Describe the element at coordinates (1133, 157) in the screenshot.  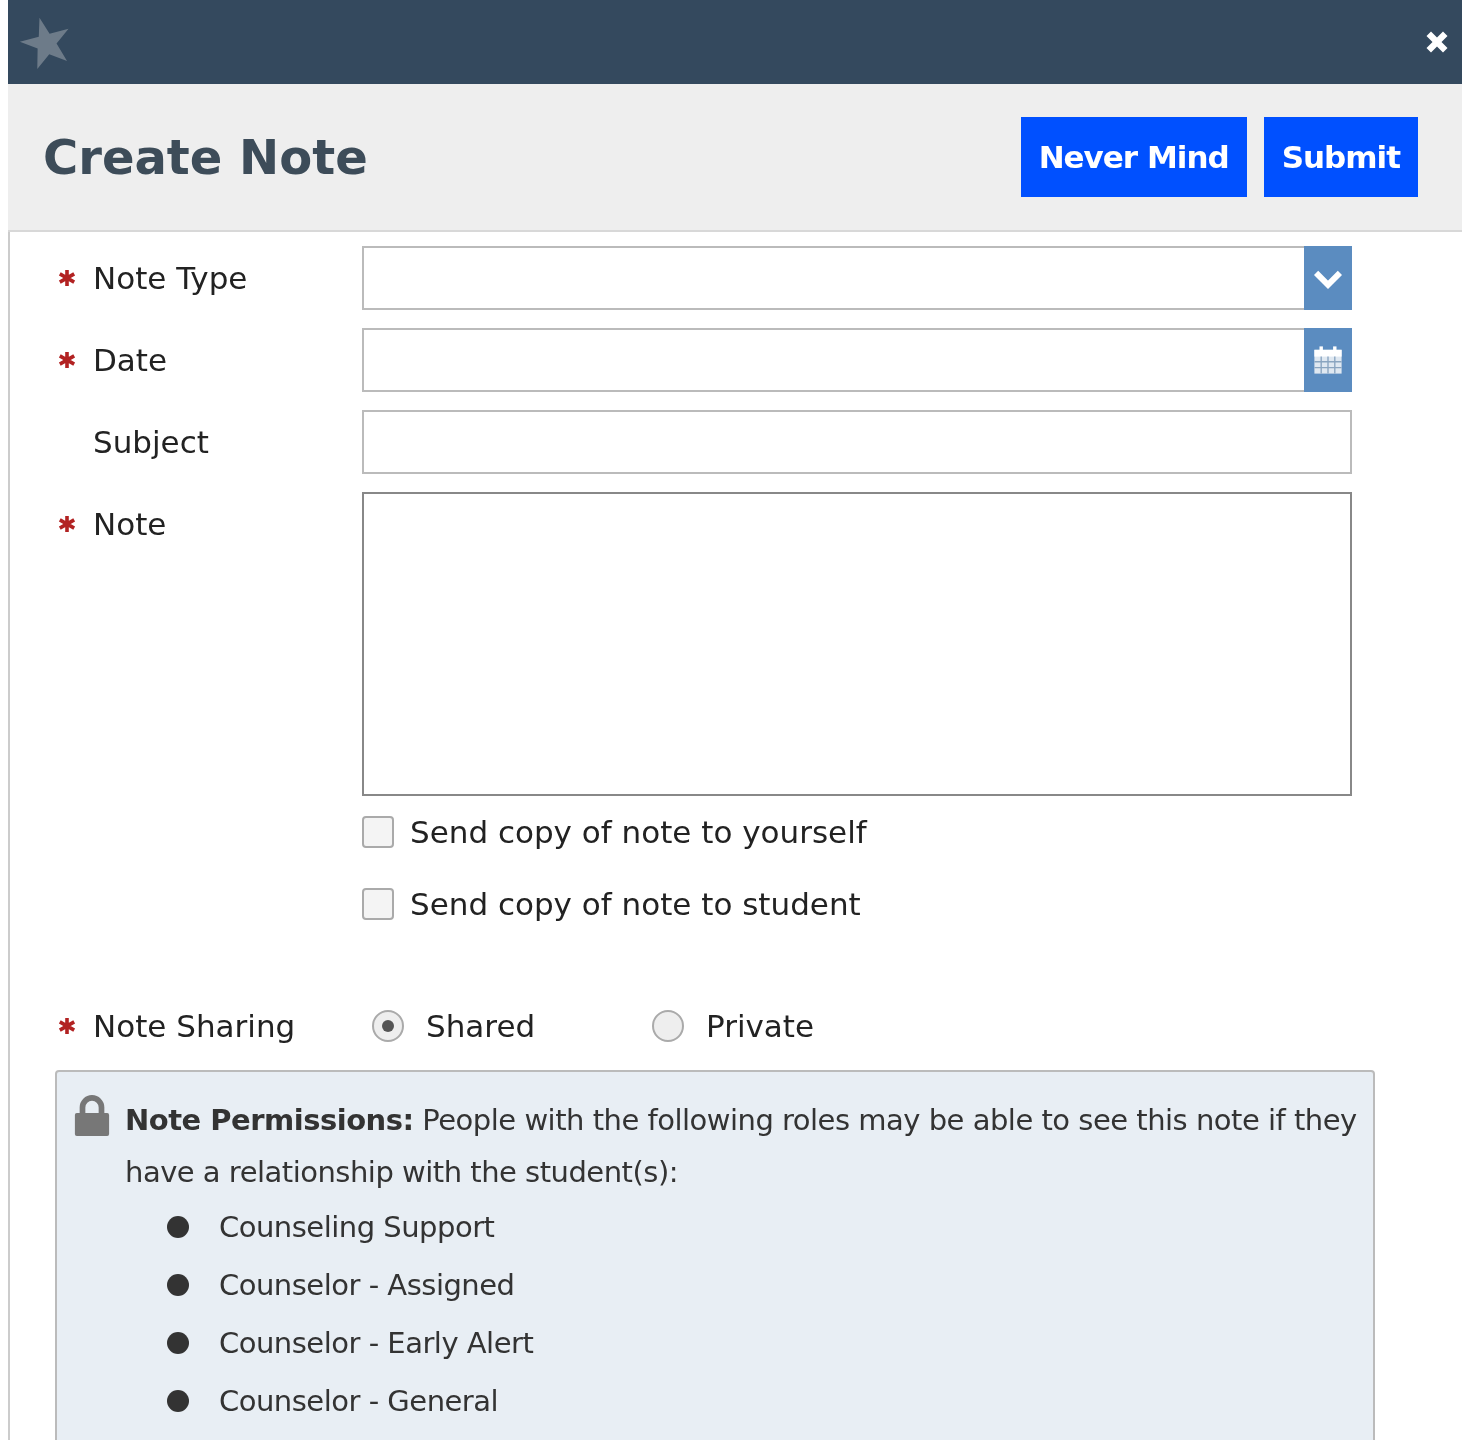
I see `action-button: Never Mind` at that location.